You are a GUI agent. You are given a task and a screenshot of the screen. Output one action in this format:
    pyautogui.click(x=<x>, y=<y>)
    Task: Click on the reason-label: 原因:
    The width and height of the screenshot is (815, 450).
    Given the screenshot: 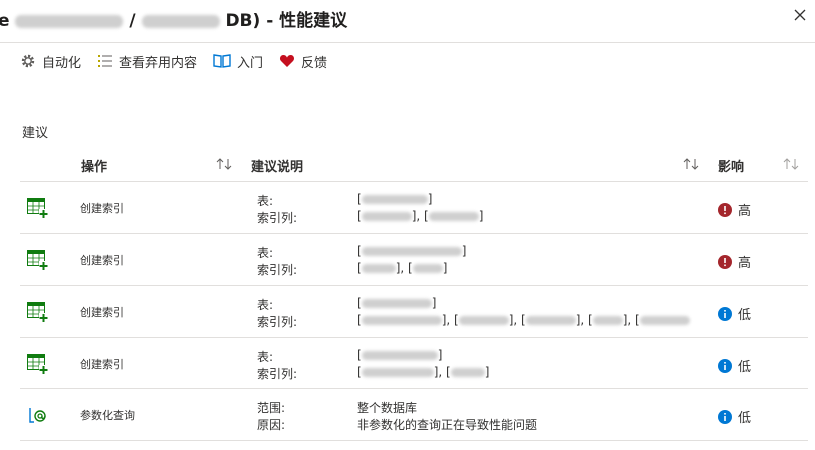 What is the action you would take?
    pyautogui.click(x=271, y=425)
    